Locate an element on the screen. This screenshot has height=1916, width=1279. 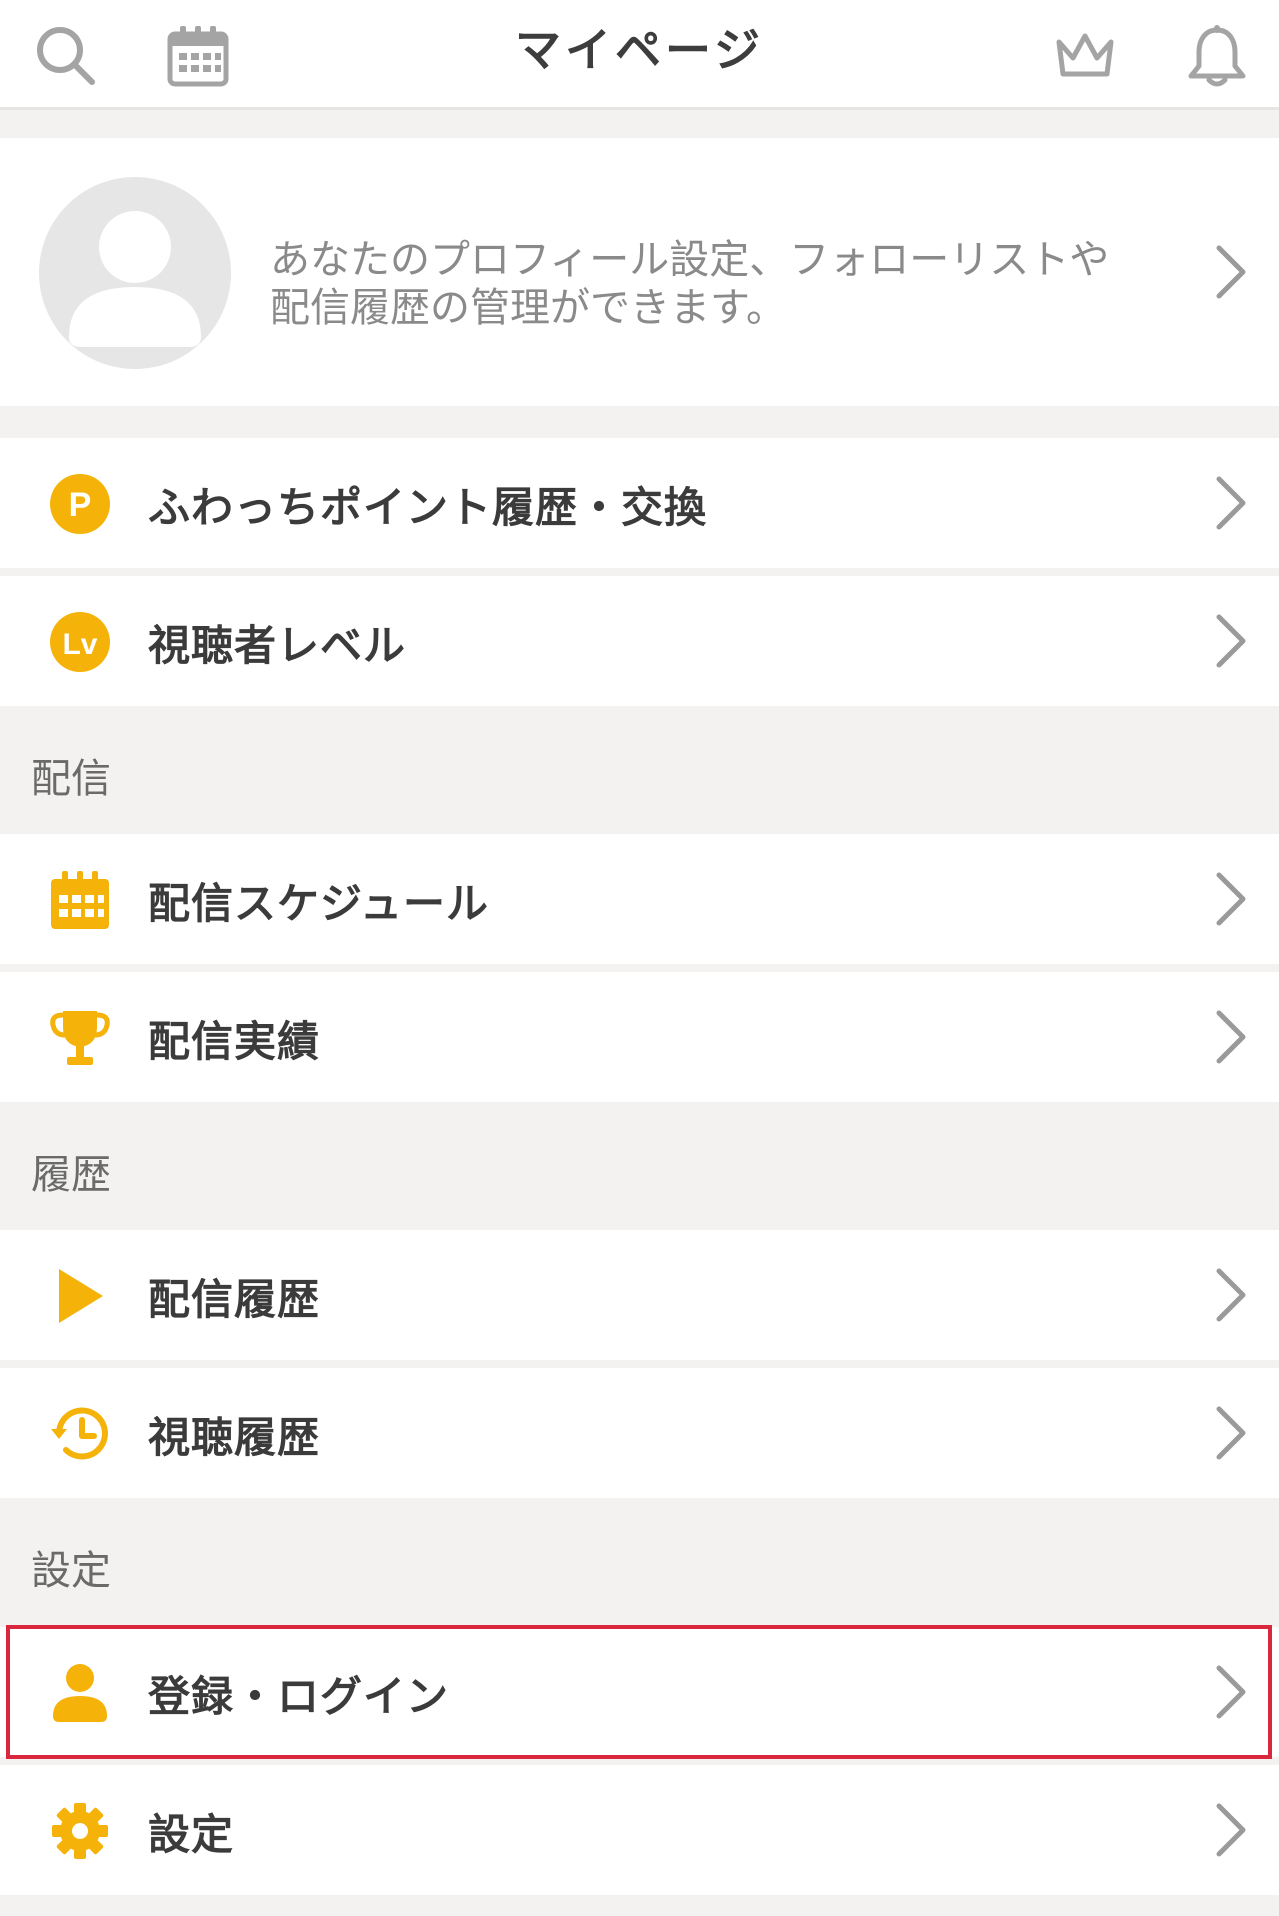
default-user-icon is located at coordinates (135, 279).